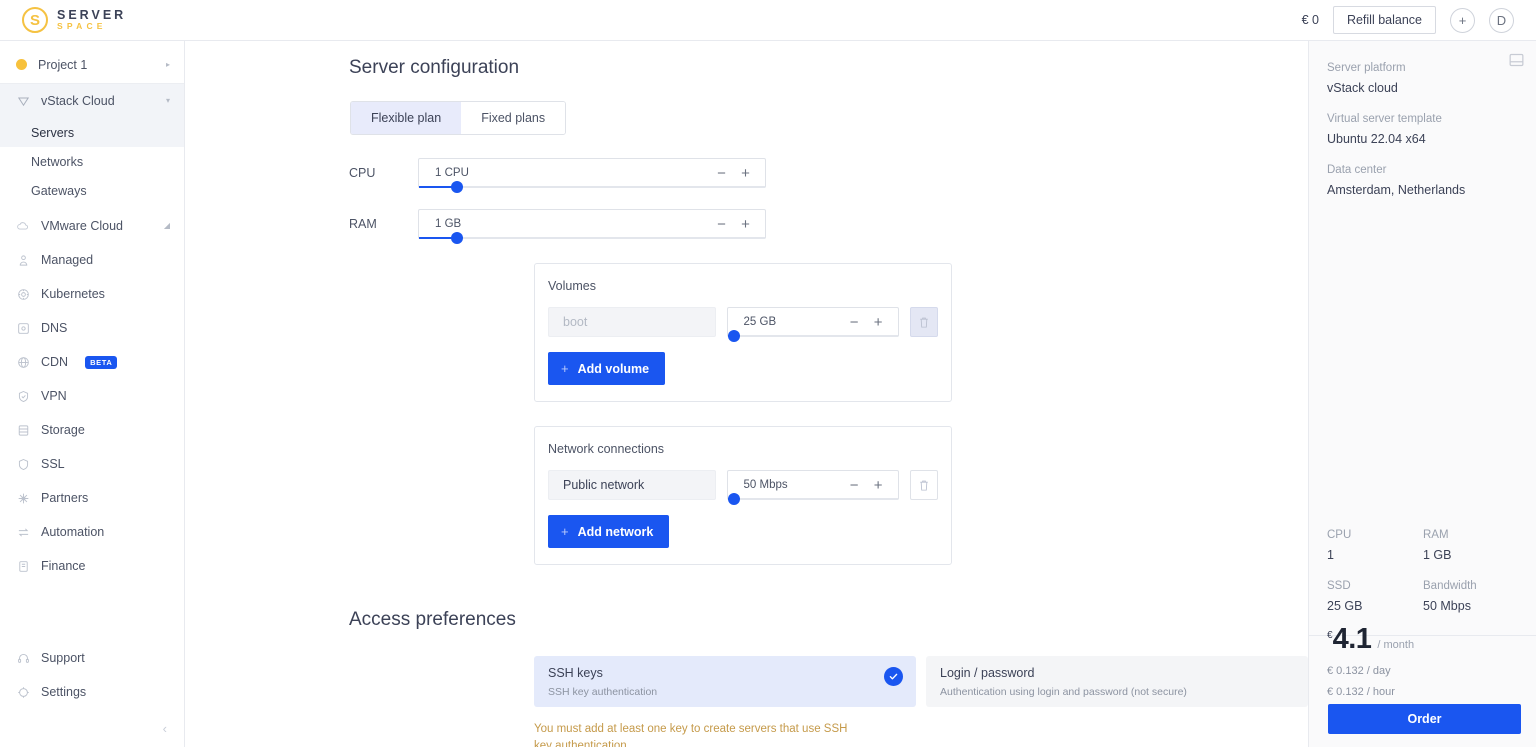 Image resolution: width=1536 pixels, height=747 pixels. Describe the element at coordinates (768, 20) in the screenshot. I see `top-bar: S SERVER SPACE € 0 Refill balance + D` at that location.